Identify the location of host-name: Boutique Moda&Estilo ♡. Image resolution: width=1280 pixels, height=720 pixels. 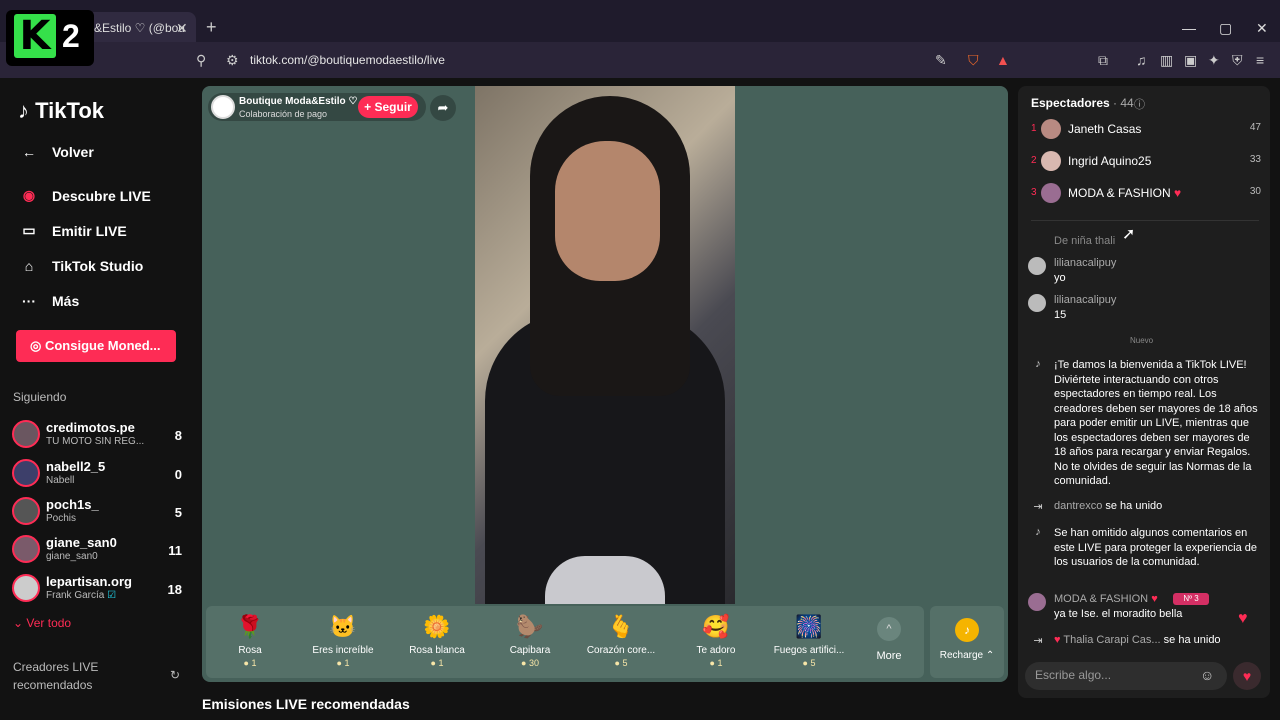
(298, 101).